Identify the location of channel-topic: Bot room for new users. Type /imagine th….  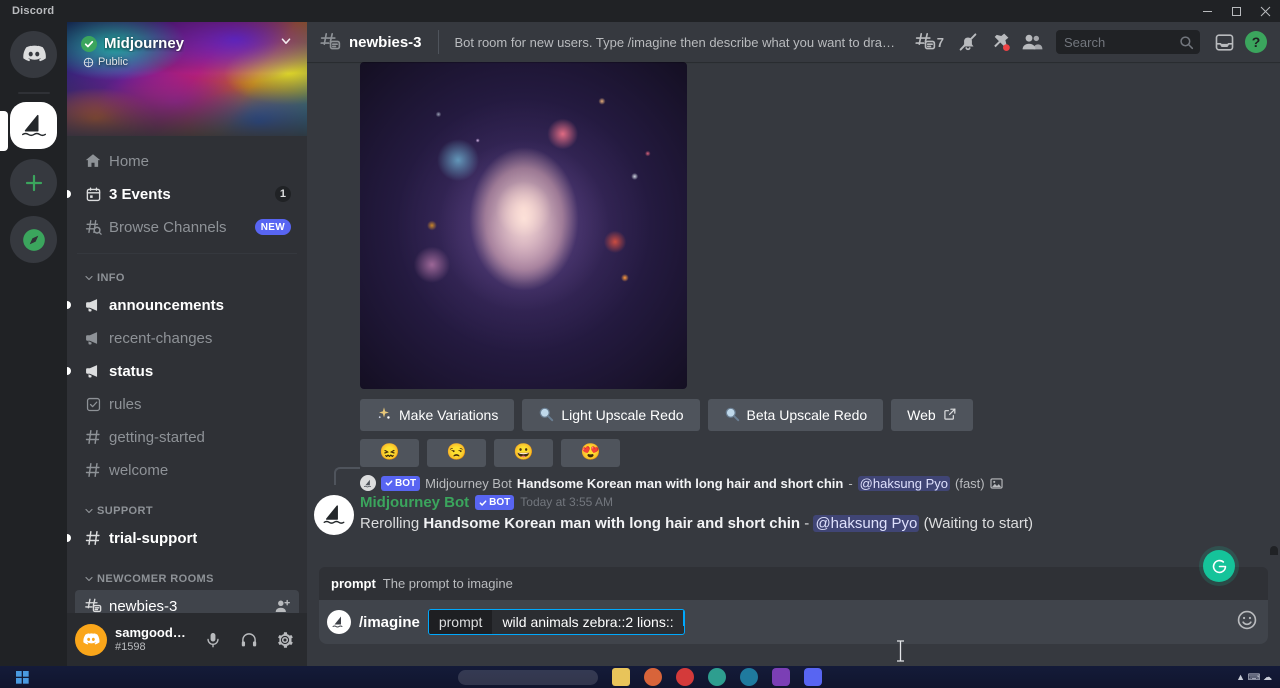
(677, 42).